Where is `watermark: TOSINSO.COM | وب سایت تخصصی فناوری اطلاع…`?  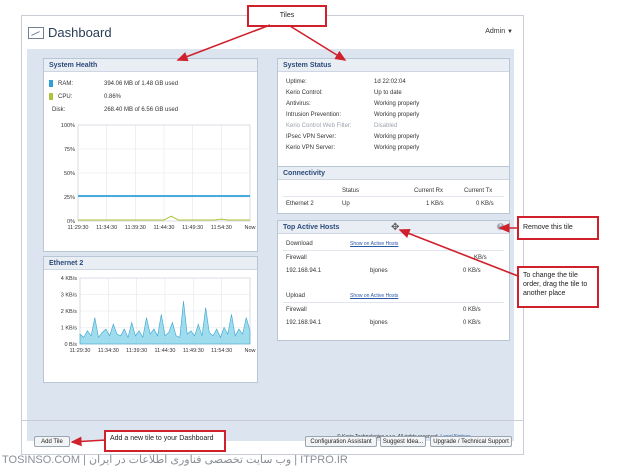
watermark: TOSINSO.COM | وب سایت تخصصی فناوری اطلاع… is located at coordinates (175, 460).